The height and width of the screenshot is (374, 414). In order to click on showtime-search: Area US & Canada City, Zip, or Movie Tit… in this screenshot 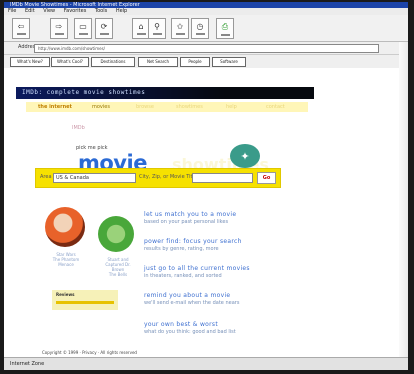, I will do `click(158, 178)`.